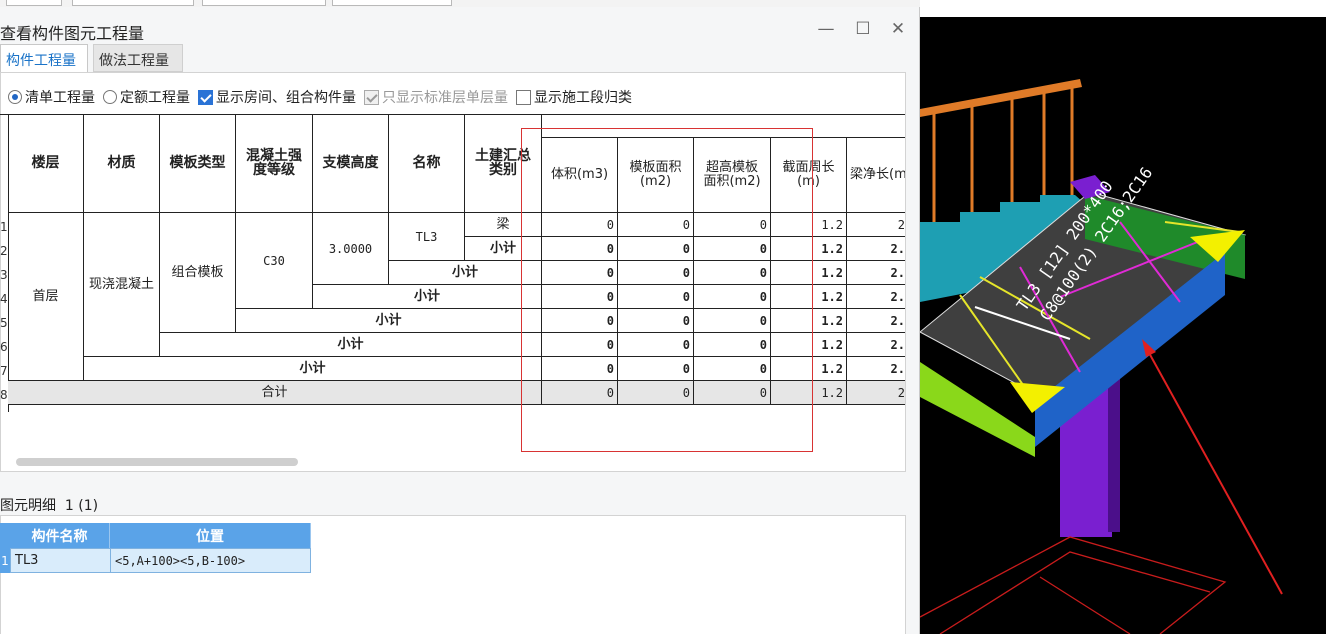 The width and height of the screenshot is (1326, 634). Describe the element at coordinates (72, 33) in the screenshot. I see `dialog-title: 查看构件图元工程量` at that location.